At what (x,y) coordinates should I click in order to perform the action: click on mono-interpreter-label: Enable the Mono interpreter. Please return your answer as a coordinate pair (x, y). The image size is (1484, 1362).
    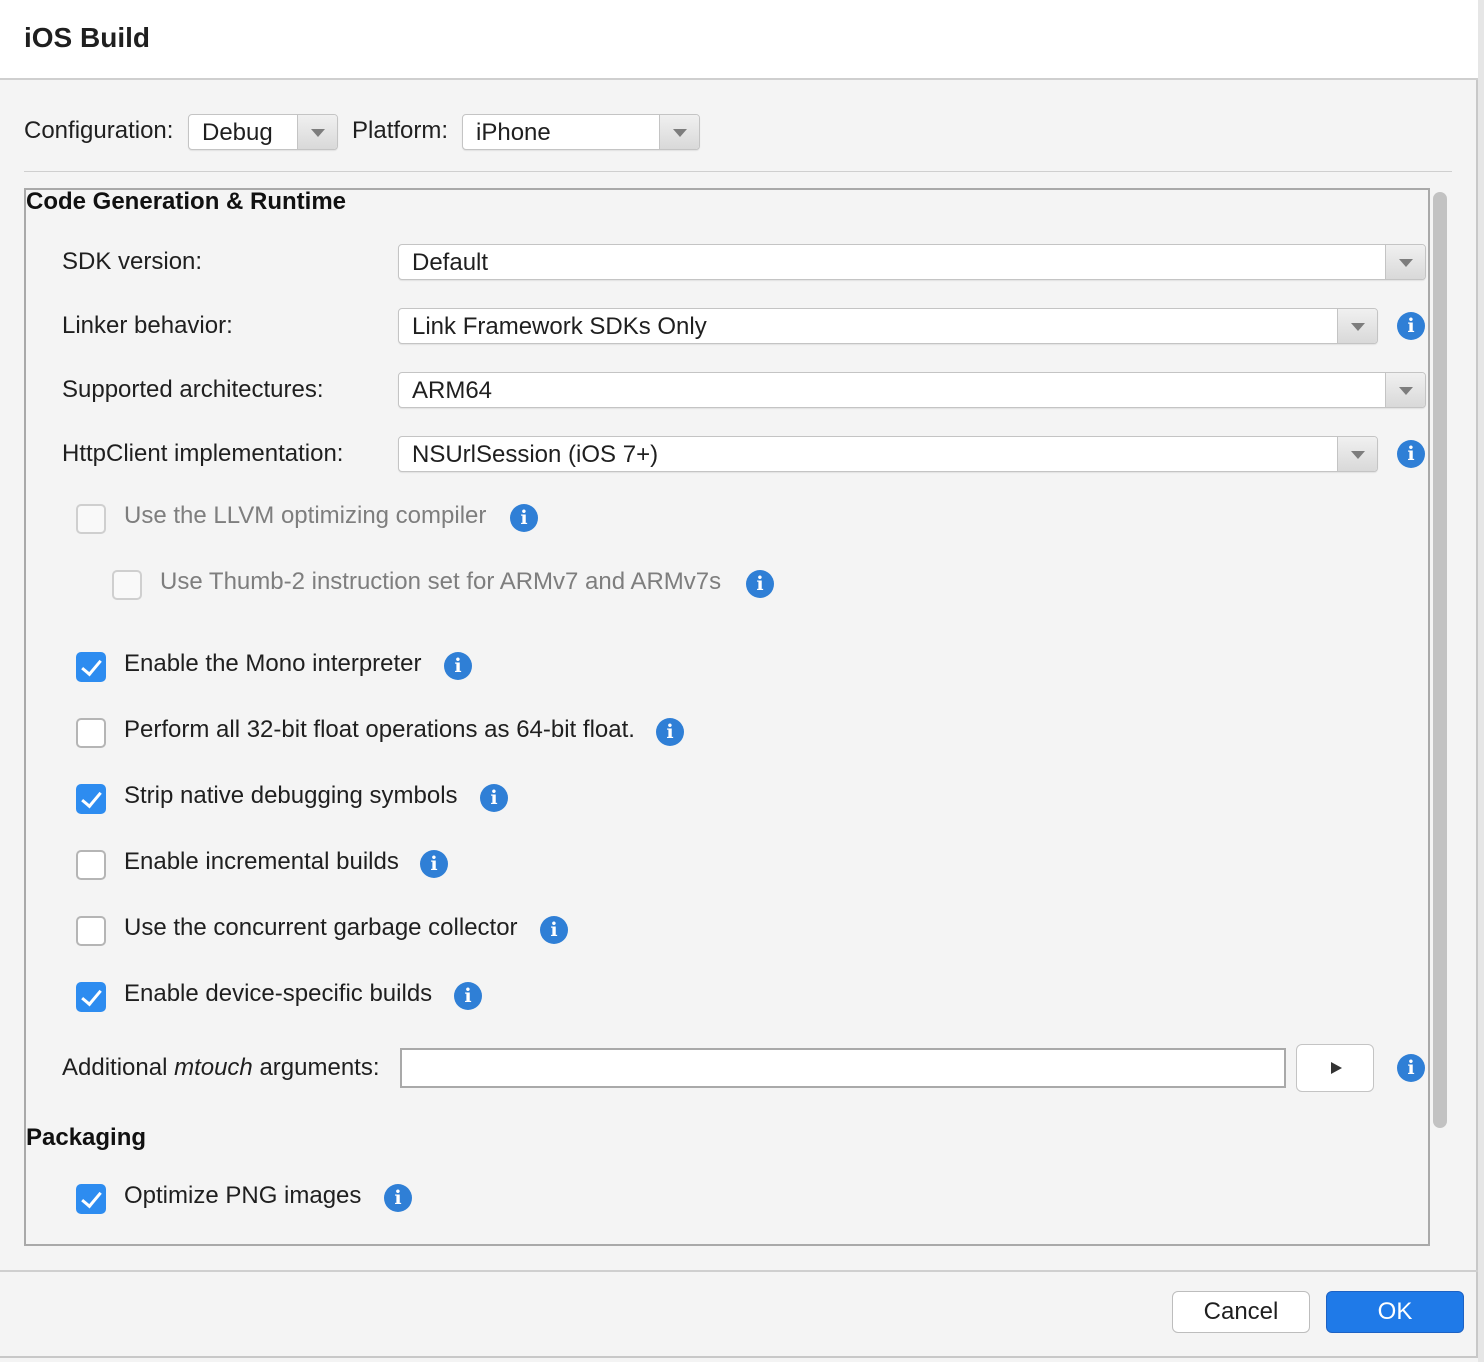
    Looking at the image, I should click on (273, 663).